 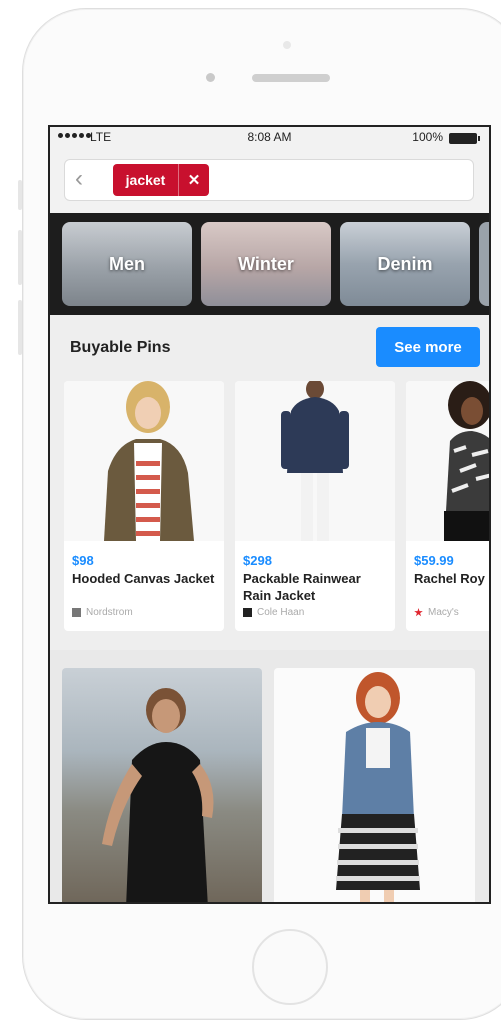 What do you see at coordinates (290, 967) in the screenshot?
I see `home-button` at bounding box center [290, 967].